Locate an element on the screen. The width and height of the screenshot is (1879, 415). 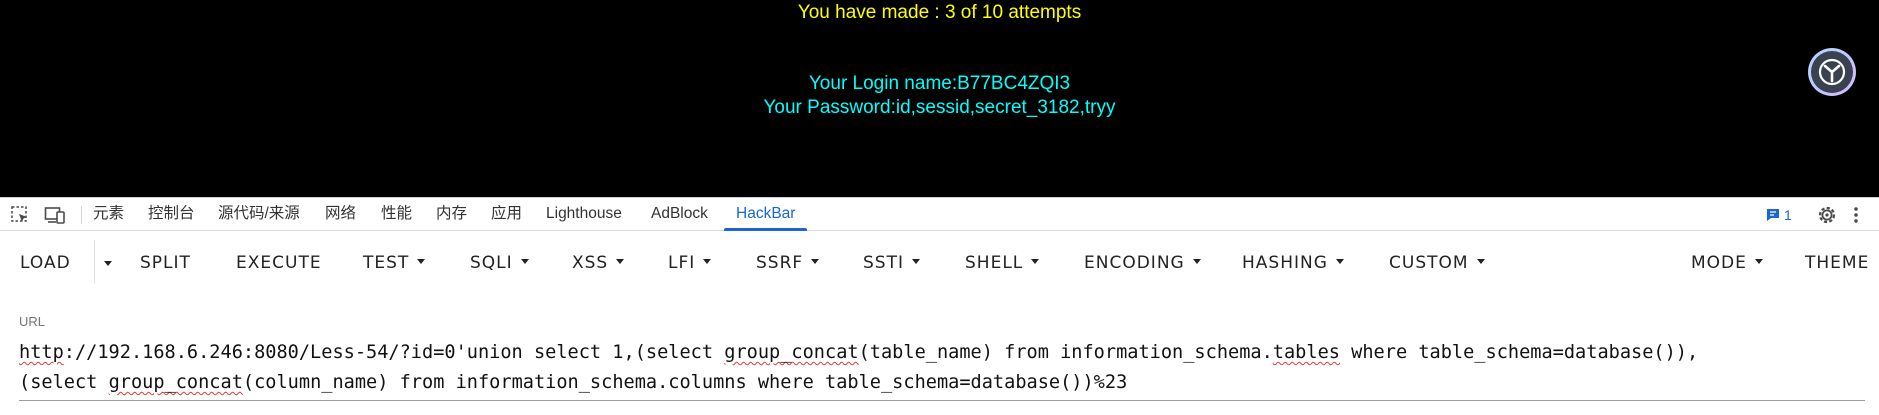
message-icon is located at coordinates (1773, 215).